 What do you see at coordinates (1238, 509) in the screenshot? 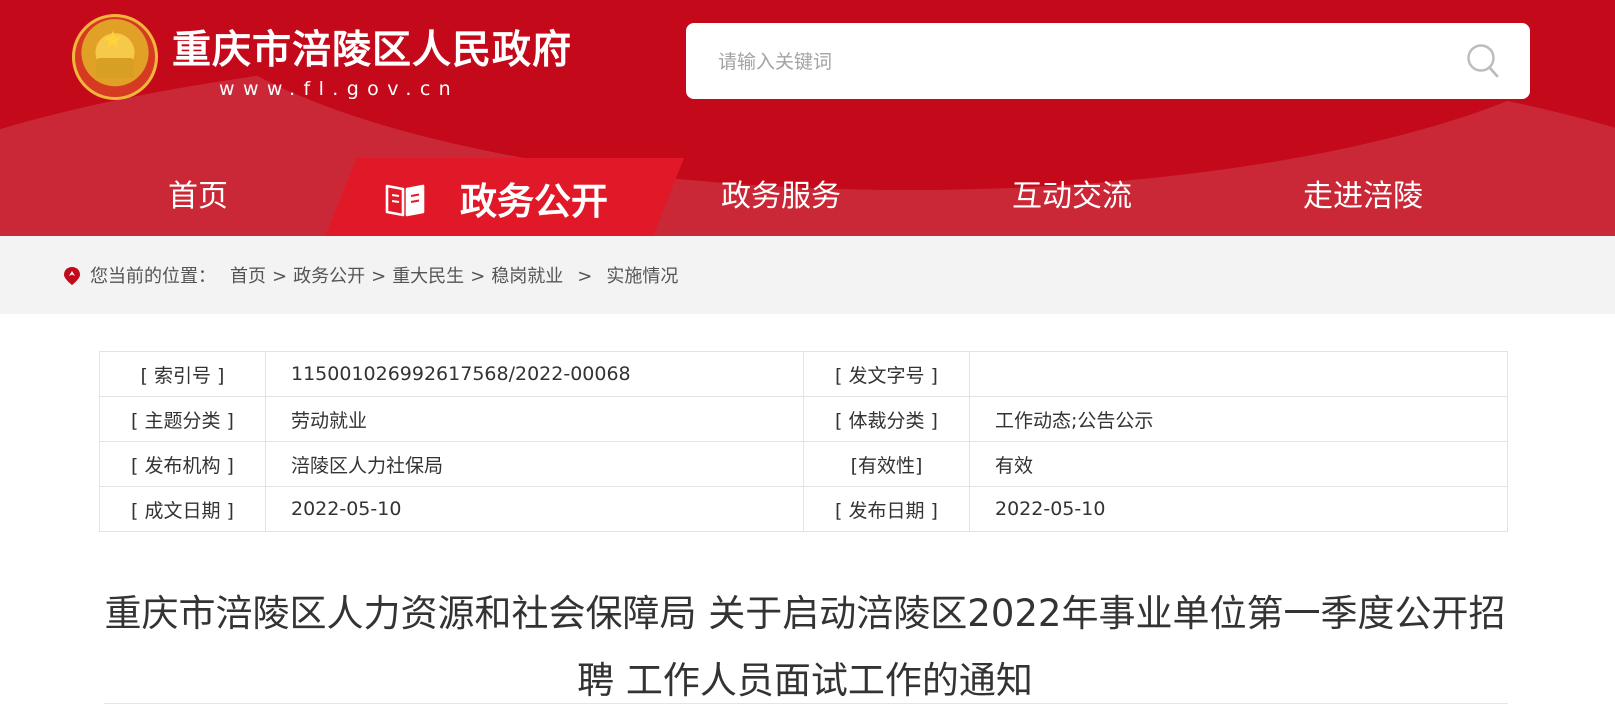
I see `meta-value-publish-date: 2022-05-10` at bounding box center [1238, 509].